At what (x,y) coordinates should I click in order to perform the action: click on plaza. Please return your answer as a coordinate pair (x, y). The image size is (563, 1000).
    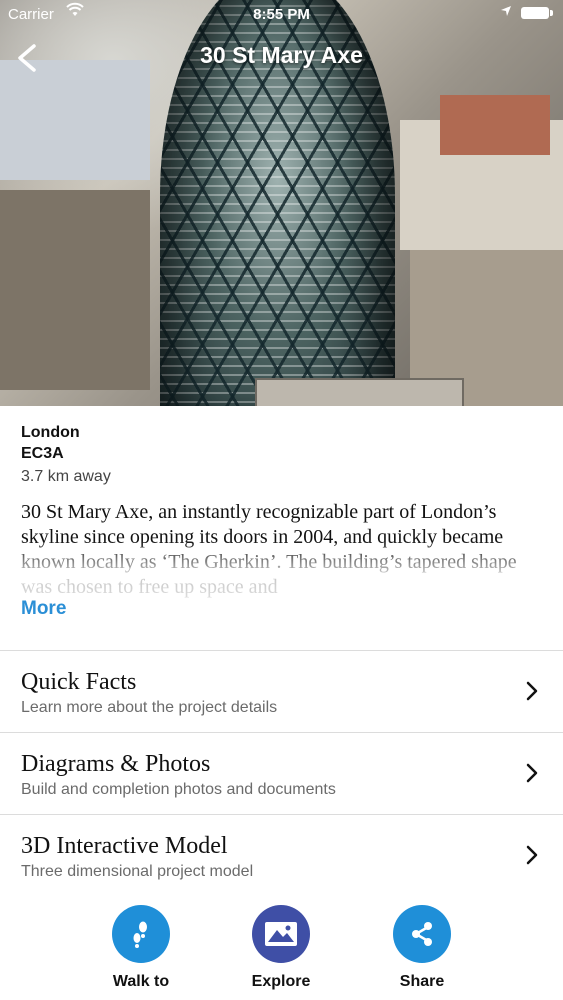
    Looking at the image, I should click on (359, 392).